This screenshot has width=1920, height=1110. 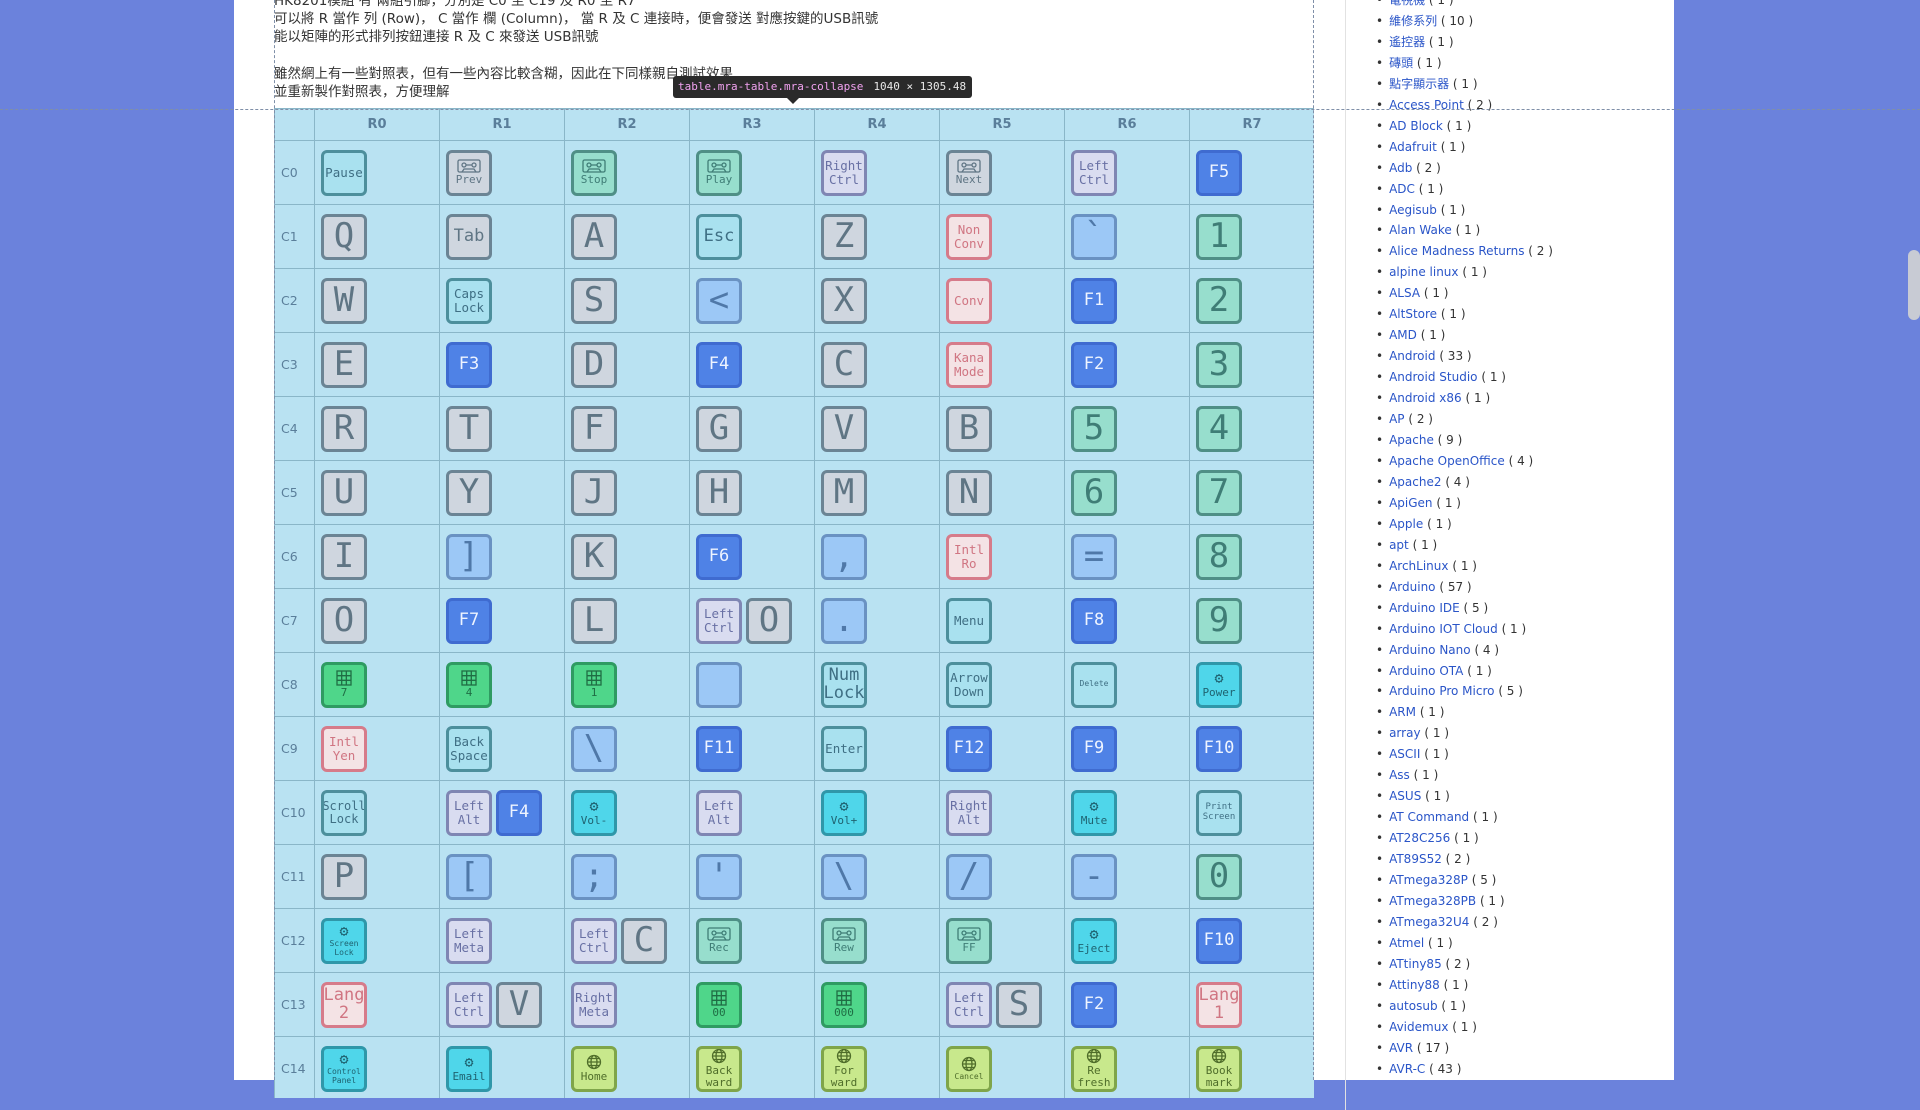 What do you see at coordinates (1510, 314) in the screenshot?
I see `label-list-item: AltStore ( 1 )` at bounding box center [1510, 314].